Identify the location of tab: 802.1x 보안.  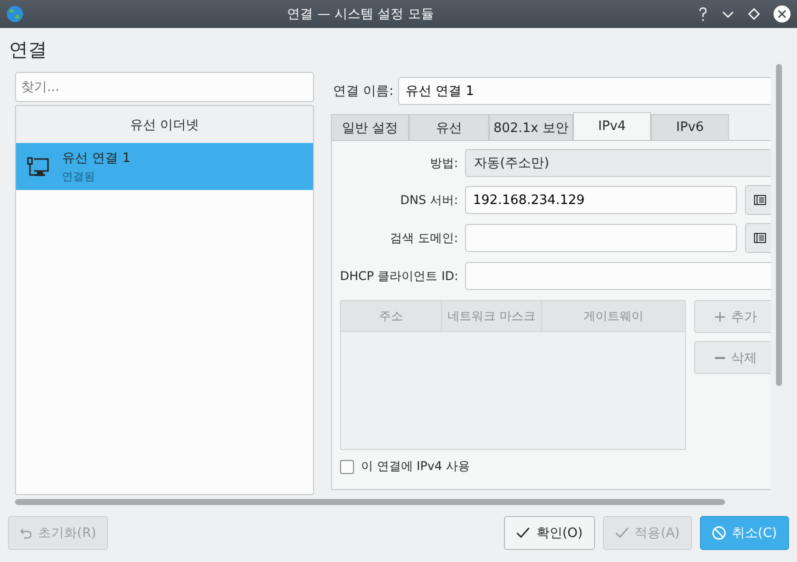
(531, 127).